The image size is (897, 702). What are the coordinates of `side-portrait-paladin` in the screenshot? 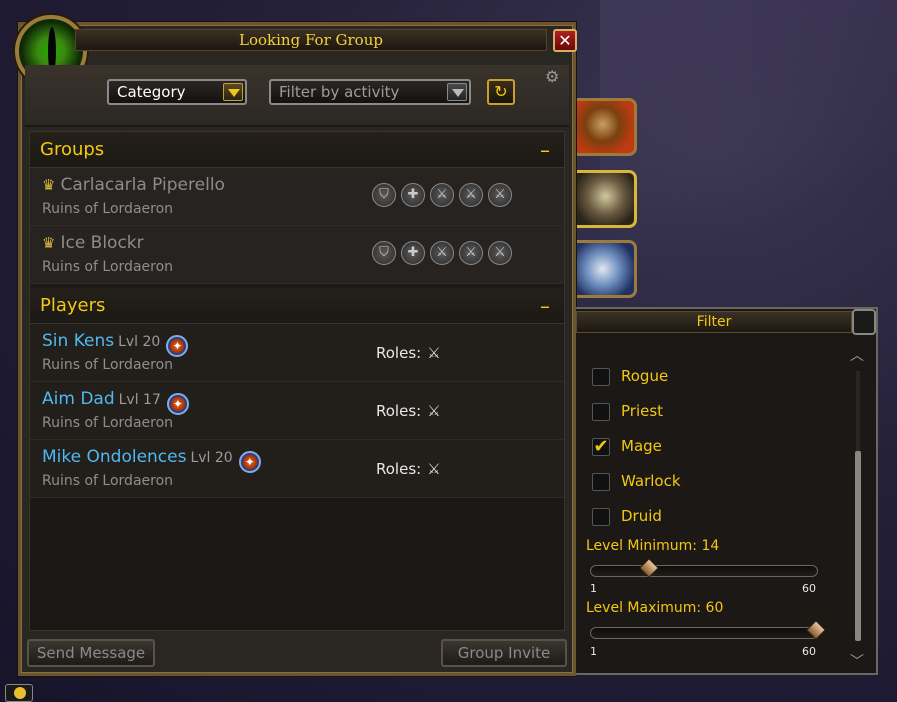 It's located at (607, 199).